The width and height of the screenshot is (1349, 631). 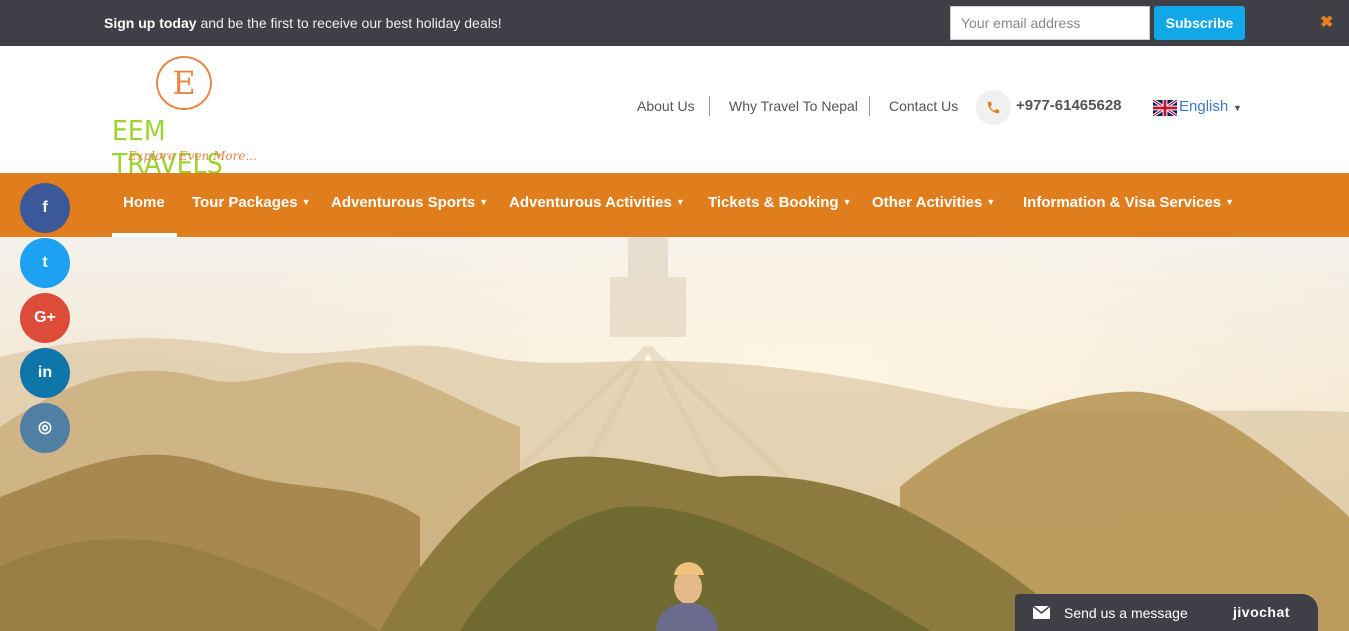 What do you see at coordinates (1050, 23) in the screenshot?
I see `email-input` at bounding box center [1050, 23].